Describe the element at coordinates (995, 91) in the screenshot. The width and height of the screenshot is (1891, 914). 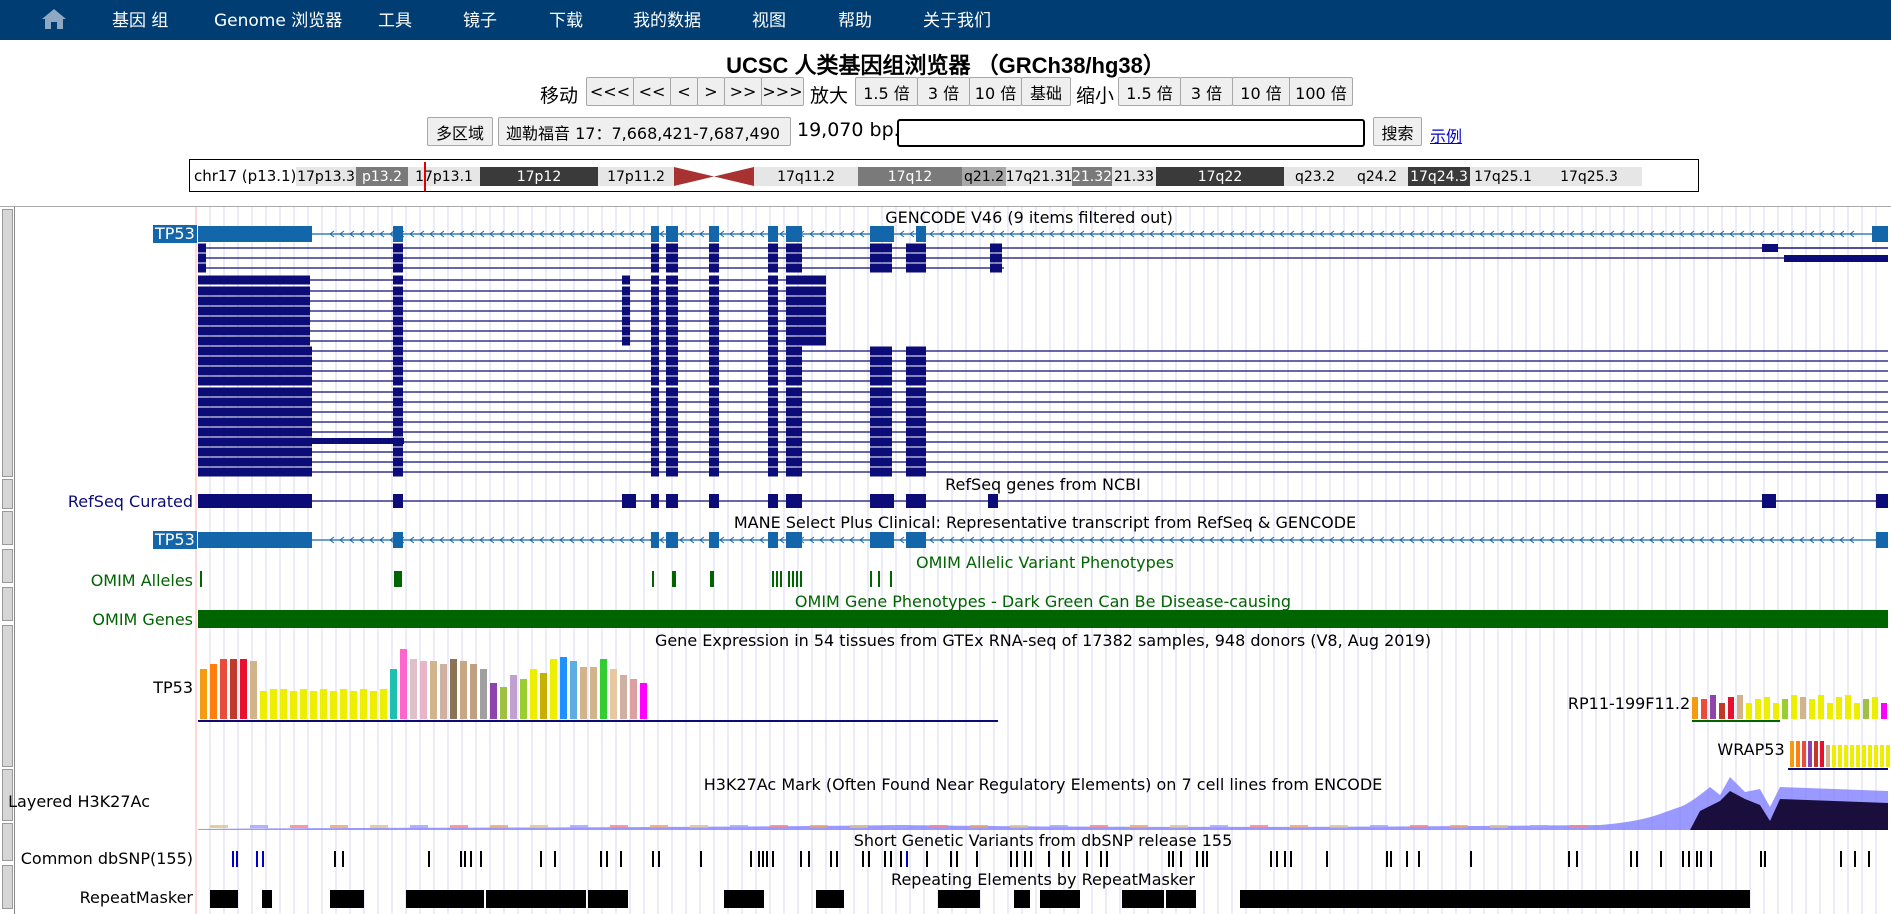
I see `zoom-in-10x-button: 10 倍` at that location.